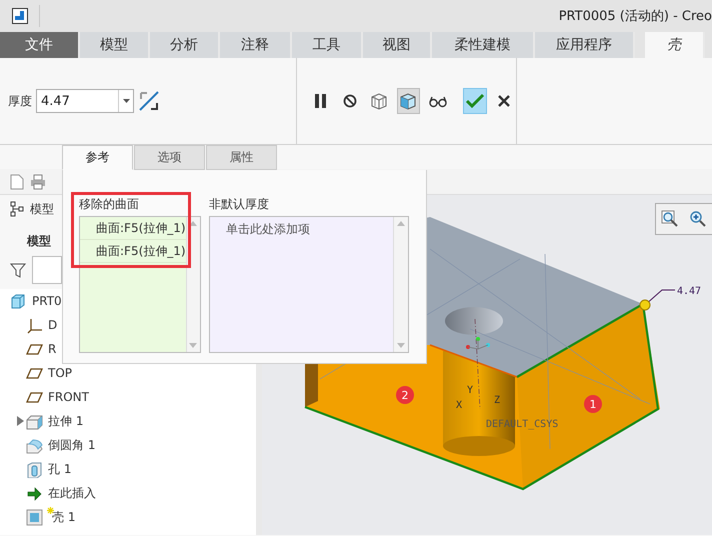 This screenshot has width=712, height=536. I want to click on expand-arrow-icon, so click(20, 421).